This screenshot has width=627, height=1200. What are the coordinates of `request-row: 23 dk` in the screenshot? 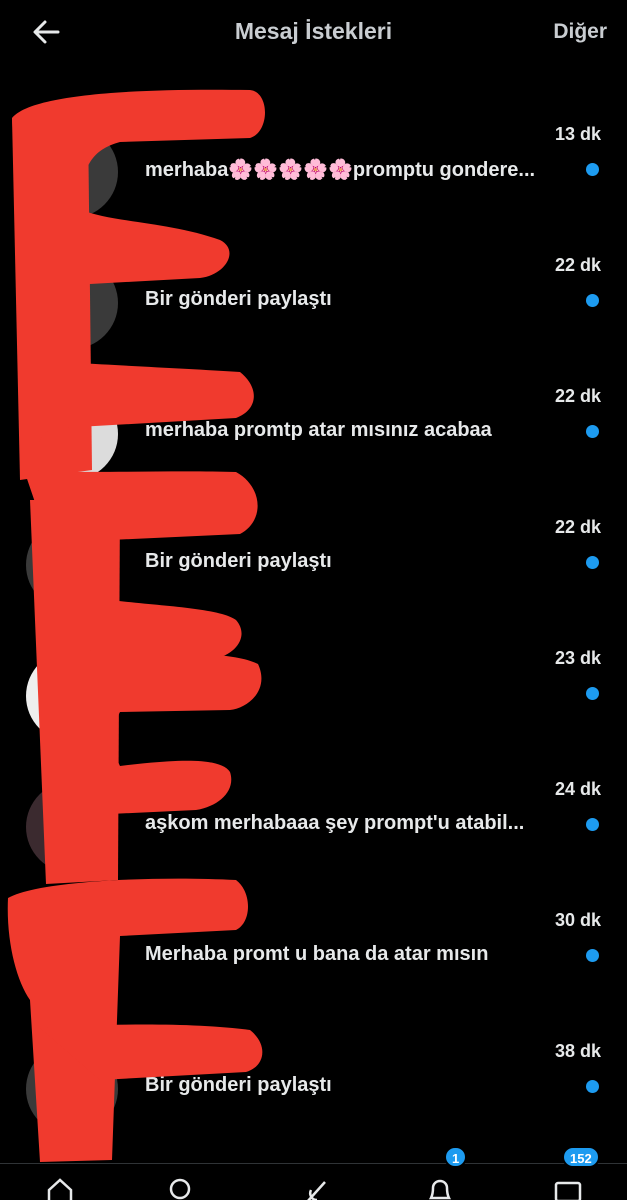 It's located at (313, 689).